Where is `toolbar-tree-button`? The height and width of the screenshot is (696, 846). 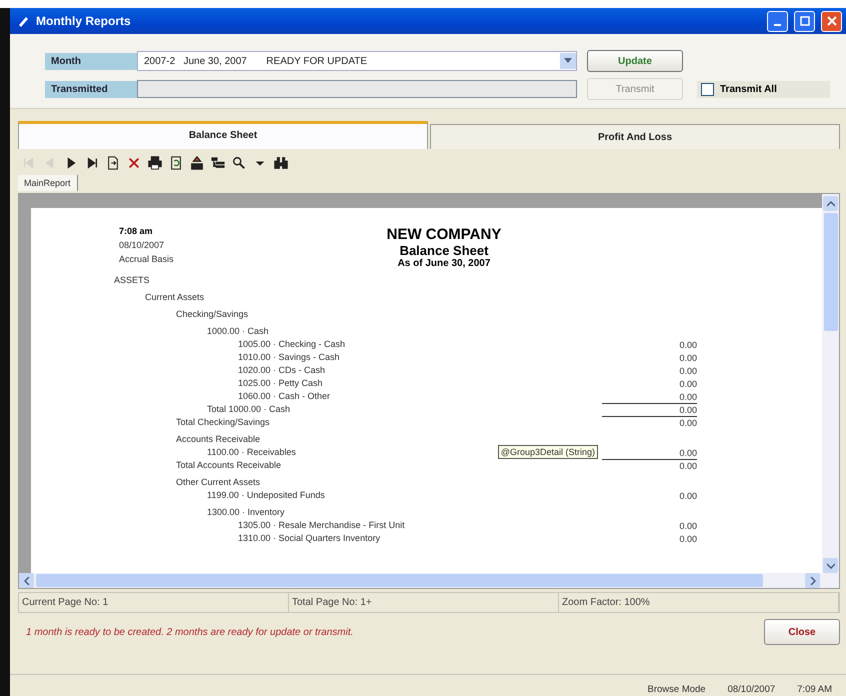
toolbar-tree-button is located at coordinates (218, 163).